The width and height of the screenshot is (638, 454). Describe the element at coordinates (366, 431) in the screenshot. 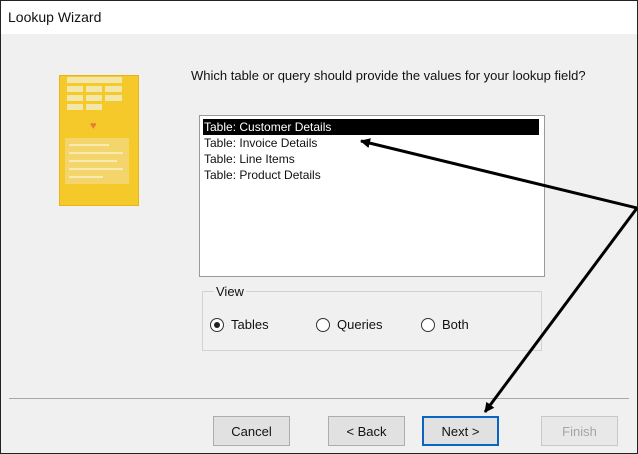

I see `back-button: < Back` at that location.